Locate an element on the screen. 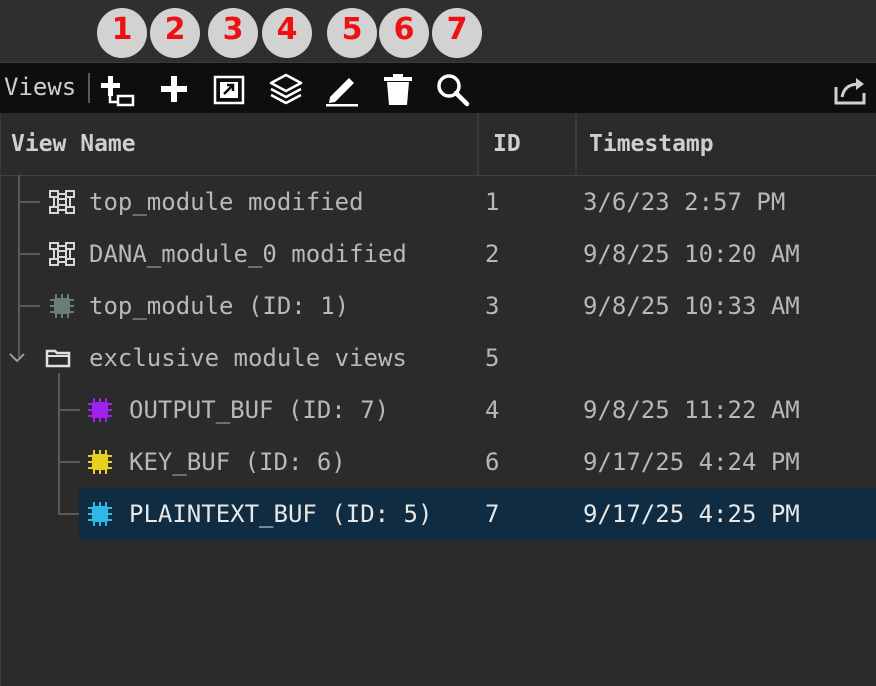 This screenshot has height=686, width=876. rename-view-button is located at coordinates (342, 89).